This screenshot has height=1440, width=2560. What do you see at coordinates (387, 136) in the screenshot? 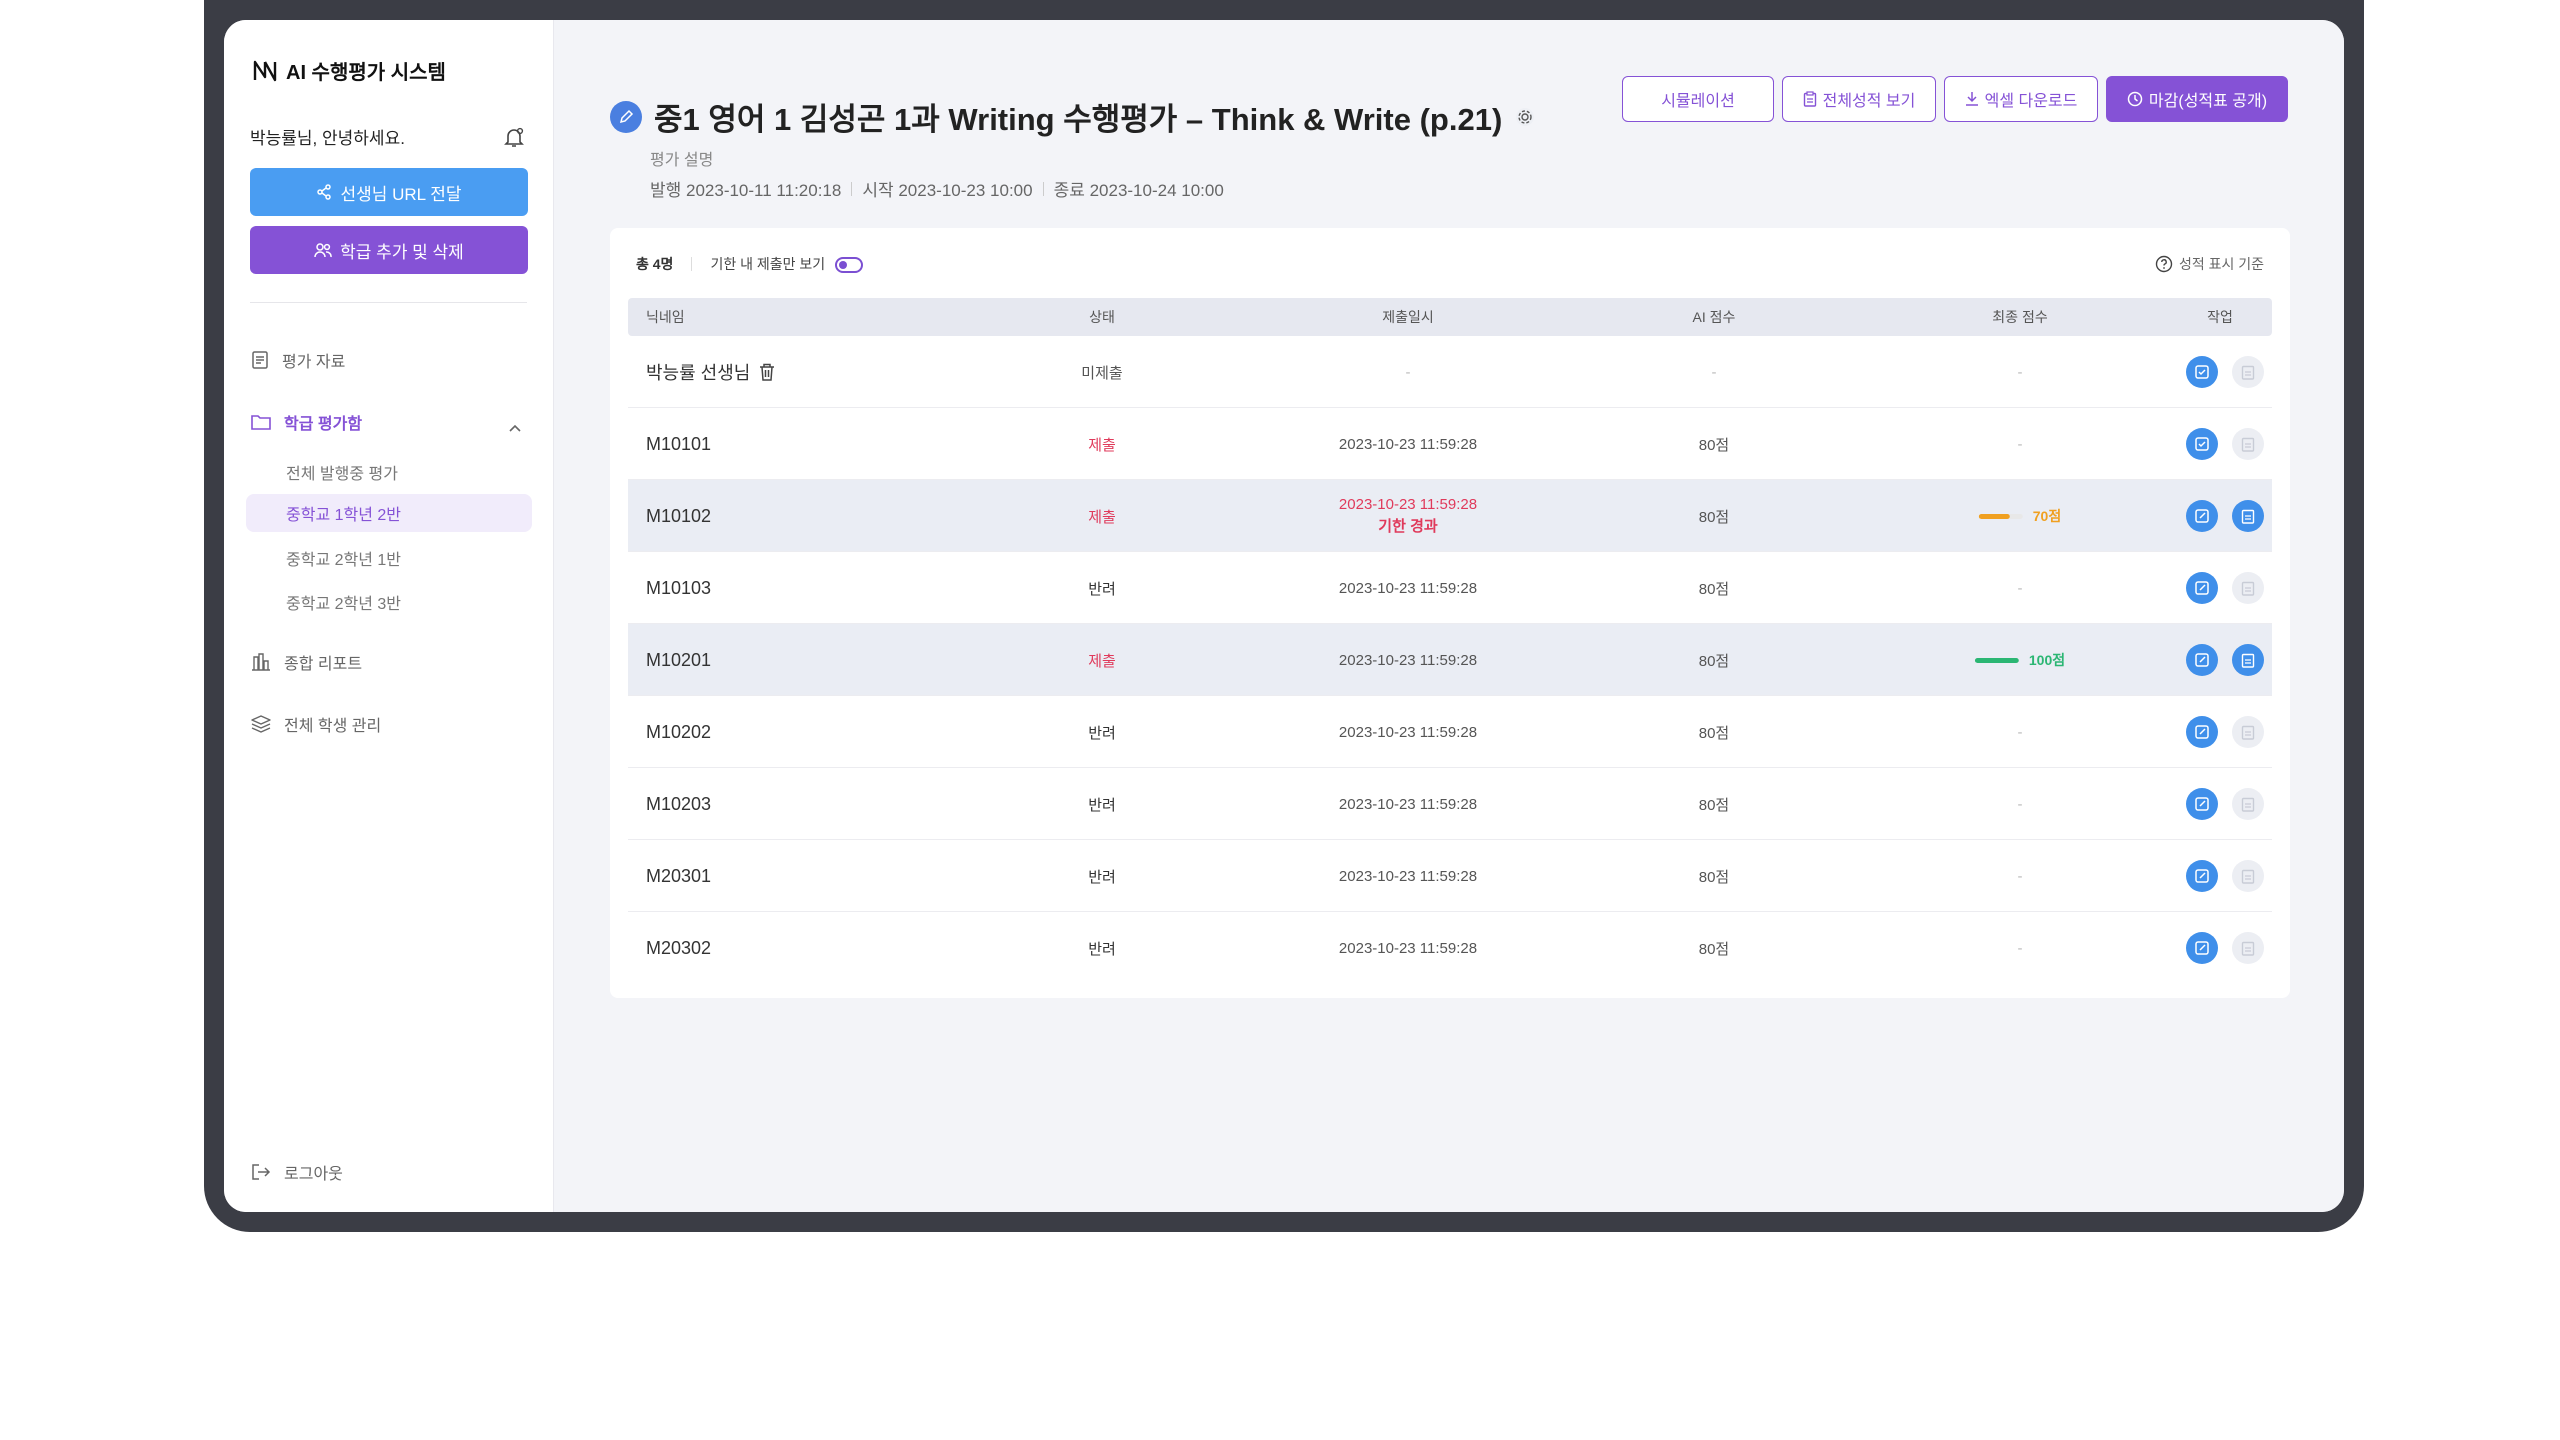
I see `greeting-row: 박능률님, 안녕하세요.` at bounding box center [387, 136].